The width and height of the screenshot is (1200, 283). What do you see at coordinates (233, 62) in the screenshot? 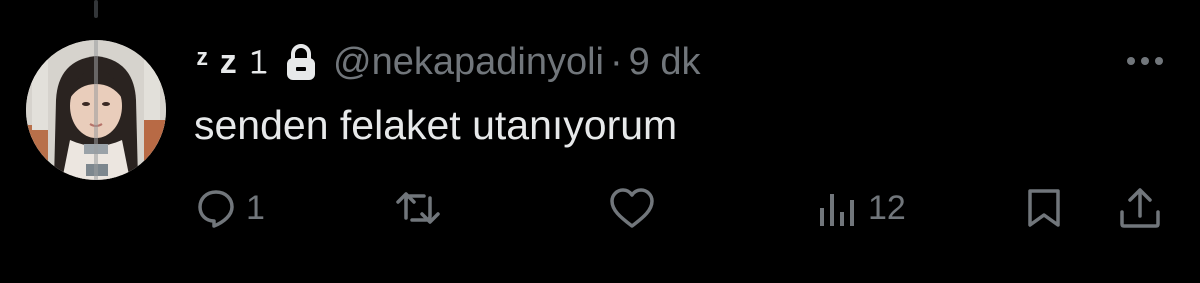
I see `display-name: ᶻ z 𝟷` at bounding box center [233, 62].